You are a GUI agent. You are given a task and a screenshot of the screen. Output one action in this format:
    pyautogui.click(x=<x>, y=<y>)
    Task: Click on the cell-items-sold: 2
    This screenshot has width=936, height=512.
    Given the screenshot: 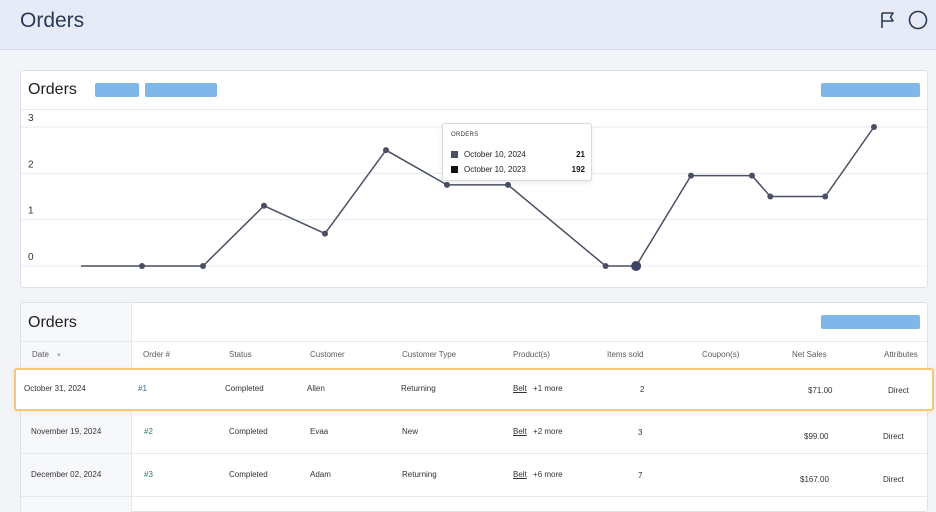 What is the action you would take?
    pyautogui.click(x=642, y=389)
    